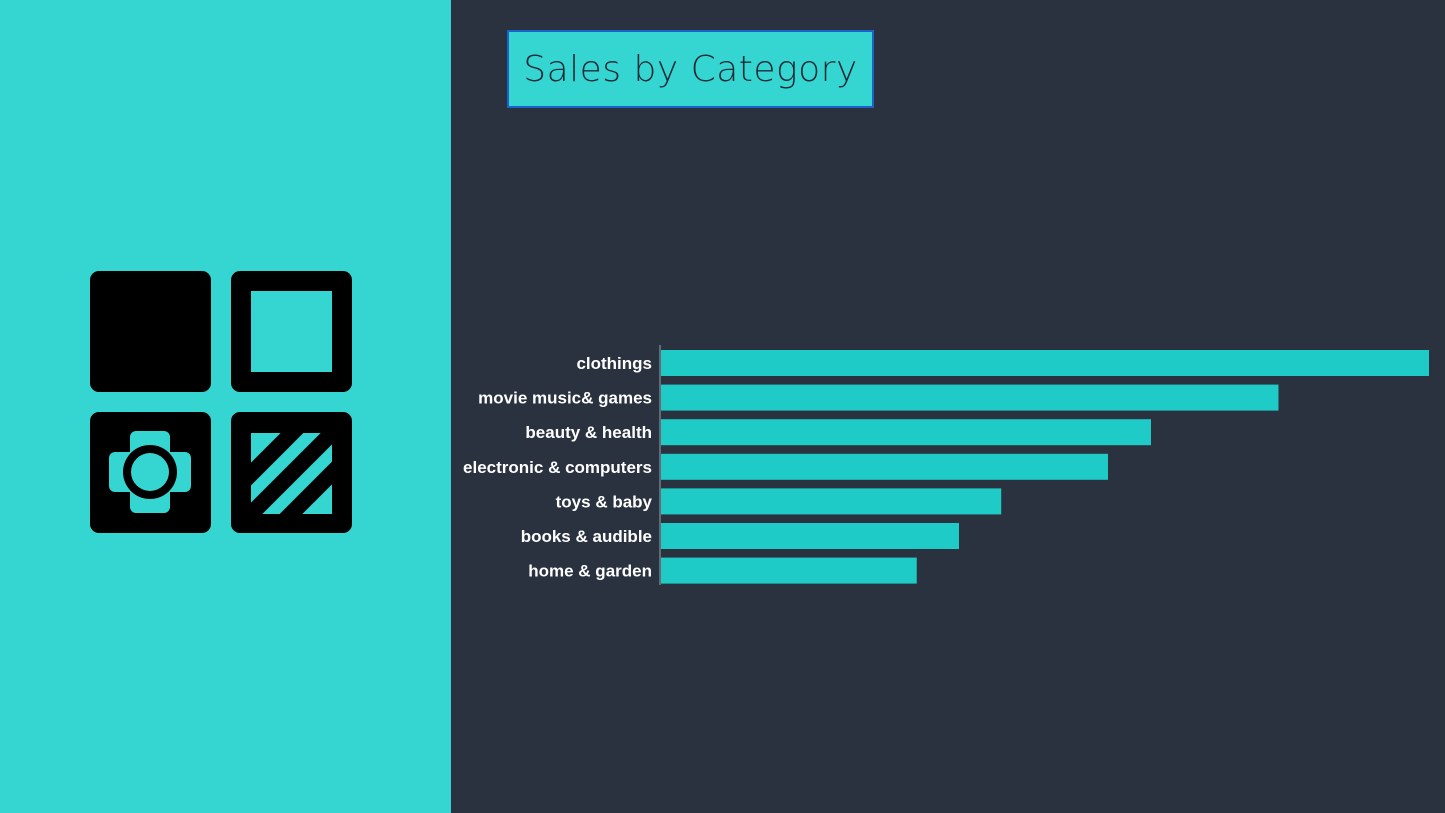  I want to click on bar-books-audible, so click(810, 536).